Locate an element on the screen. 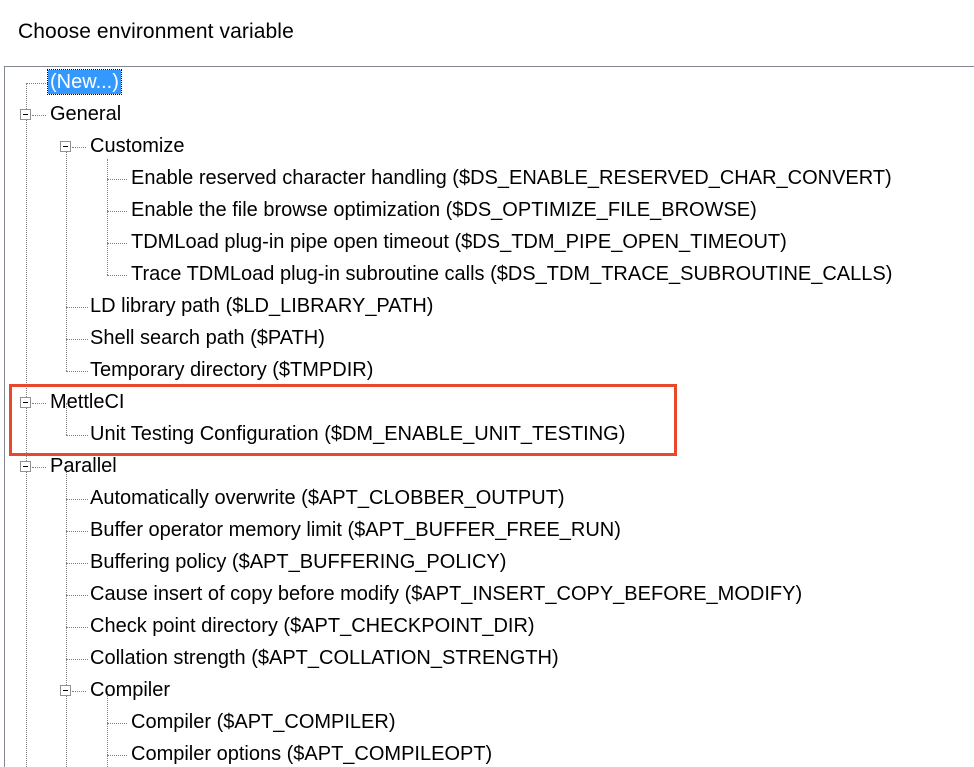  tree-node-mettleci-label: MettleCI is located at coordinates (87, 402).